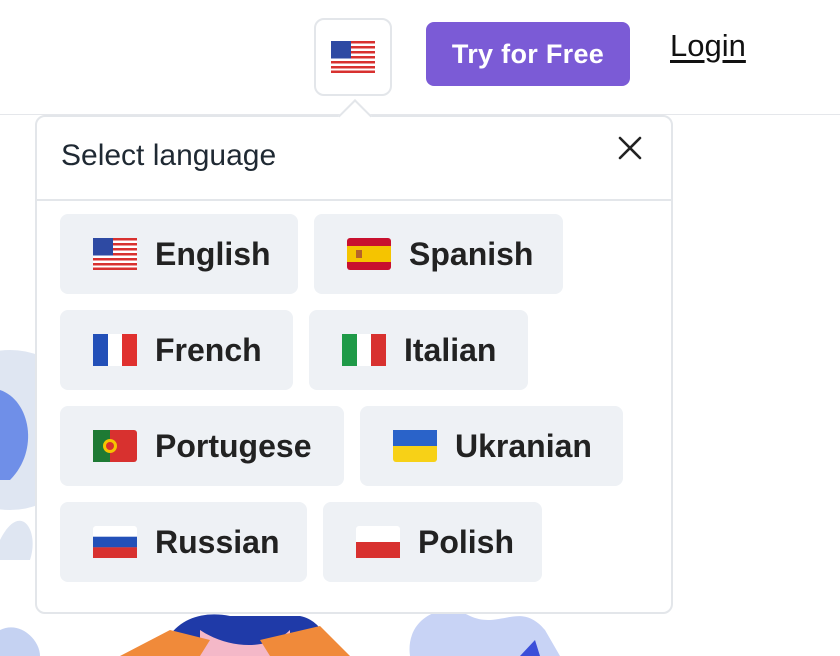  Describe the element at coordinates (466, 541) in the screenshot. I see `language-label: Polish` at that location.